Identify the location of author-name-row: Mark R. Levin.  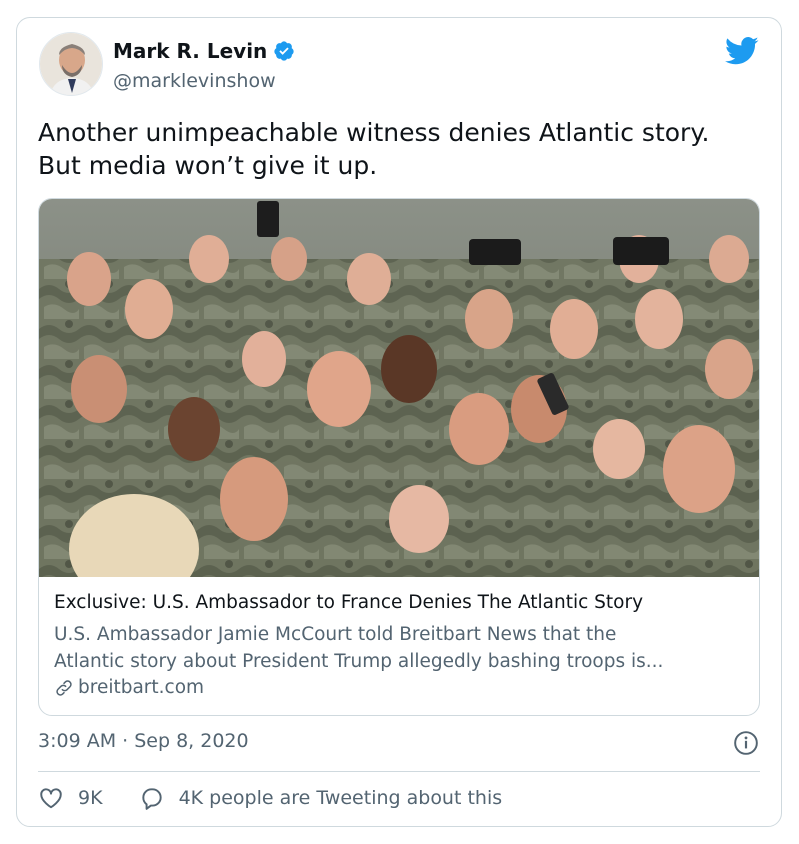
(204, 51).